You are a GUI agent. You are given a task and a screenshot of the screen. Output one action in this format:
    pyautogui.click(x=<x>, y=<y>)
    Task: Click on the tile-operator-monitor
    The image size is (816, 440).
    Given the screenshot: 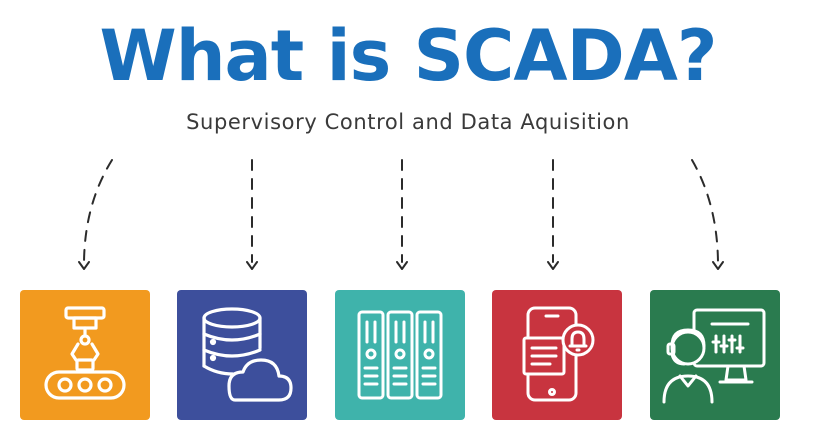 What is the action you would take?
    pyautogui.click(x=715, y=355)
    